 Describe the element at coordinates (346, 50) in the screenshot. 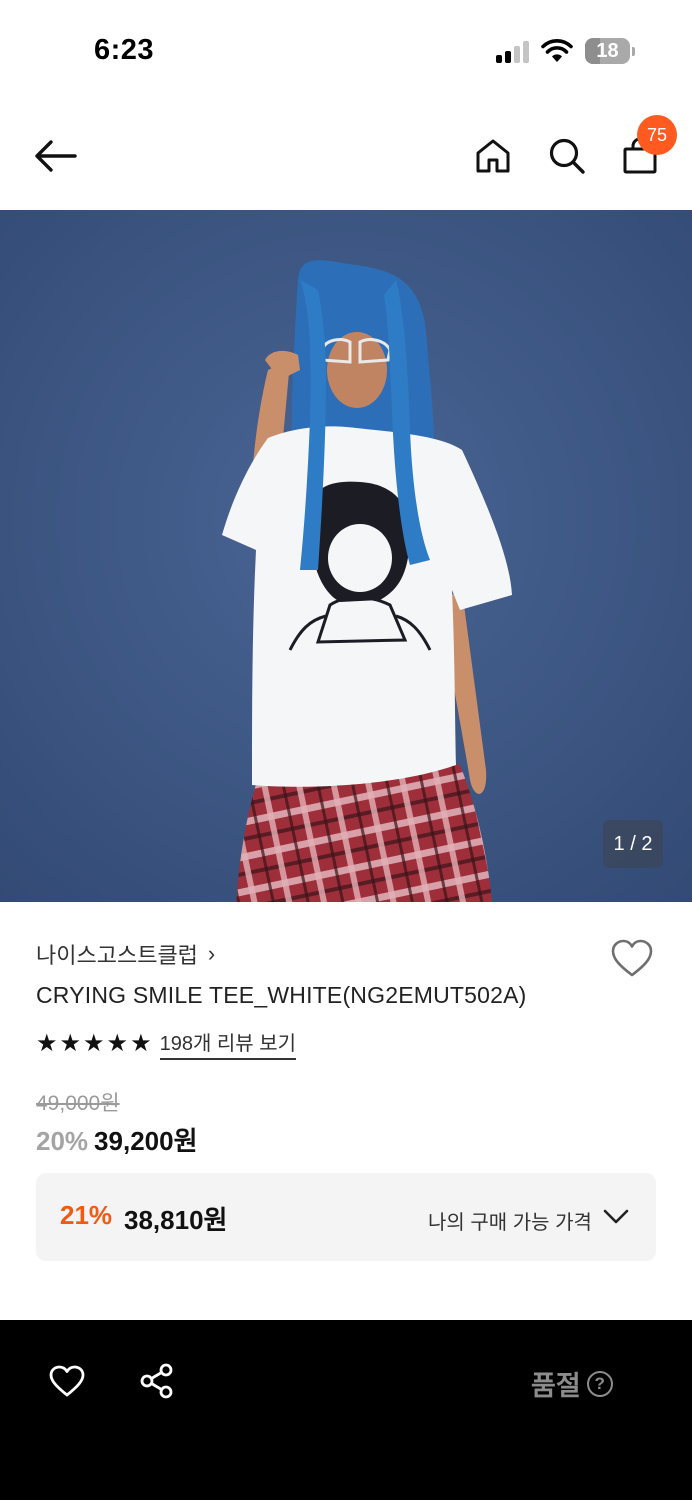

I see `status-bar: 6:23 18` at that location.